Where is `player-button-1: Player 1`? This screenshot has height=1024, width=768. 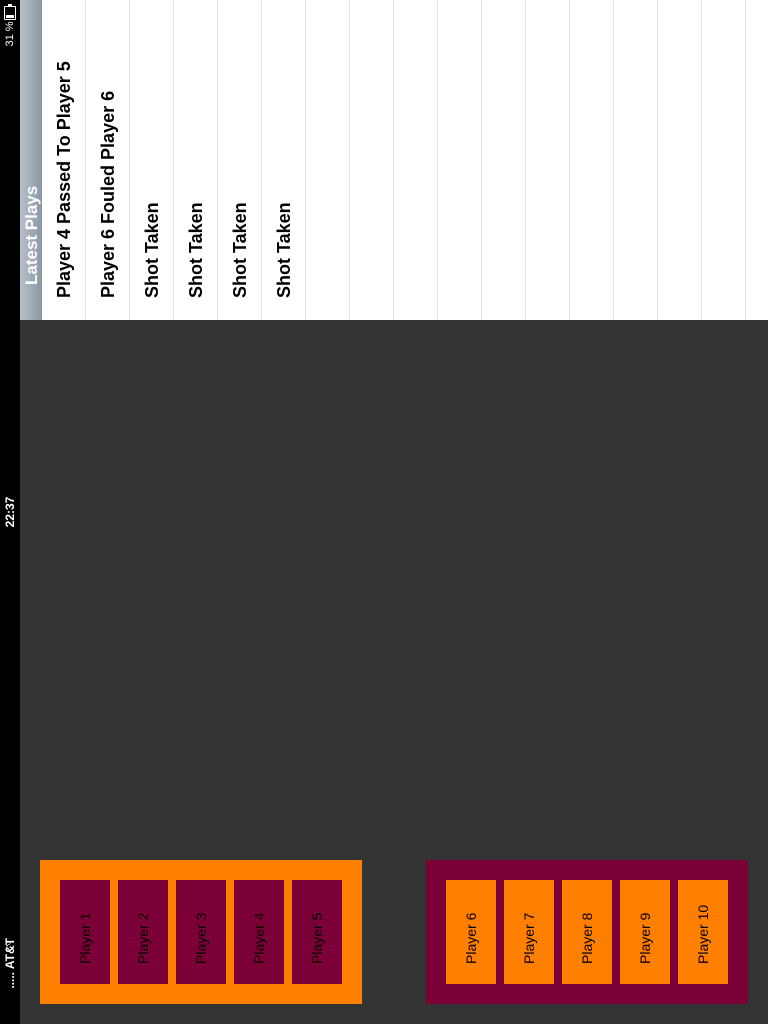 player-button-1: Player 1 is located at coordinates (85, 932).